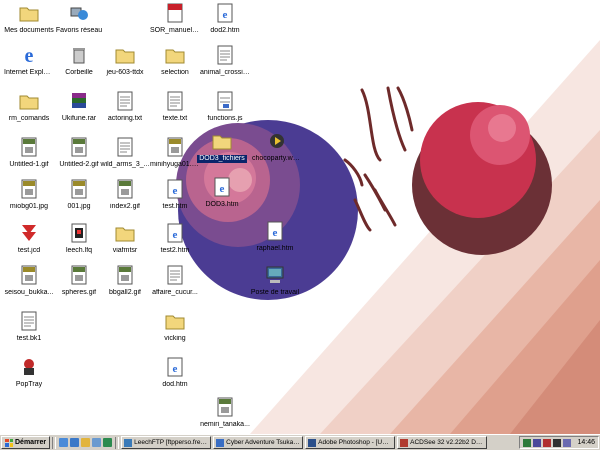 This screenshot has width=600, height=450. What do you see at coordinates (29, 206) in the screenshot?
I see `desktop-icon-label: miobg01.jpg` at bounding box center [29, 206].